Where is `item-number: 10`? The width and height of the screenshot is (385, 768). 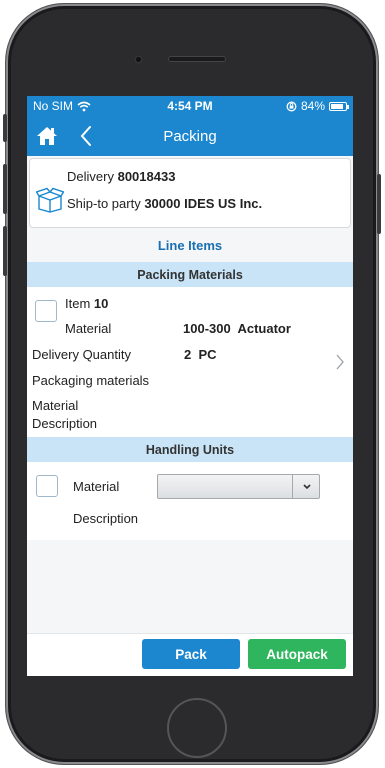
item-number: 10 is located at coordinates (101, 303).